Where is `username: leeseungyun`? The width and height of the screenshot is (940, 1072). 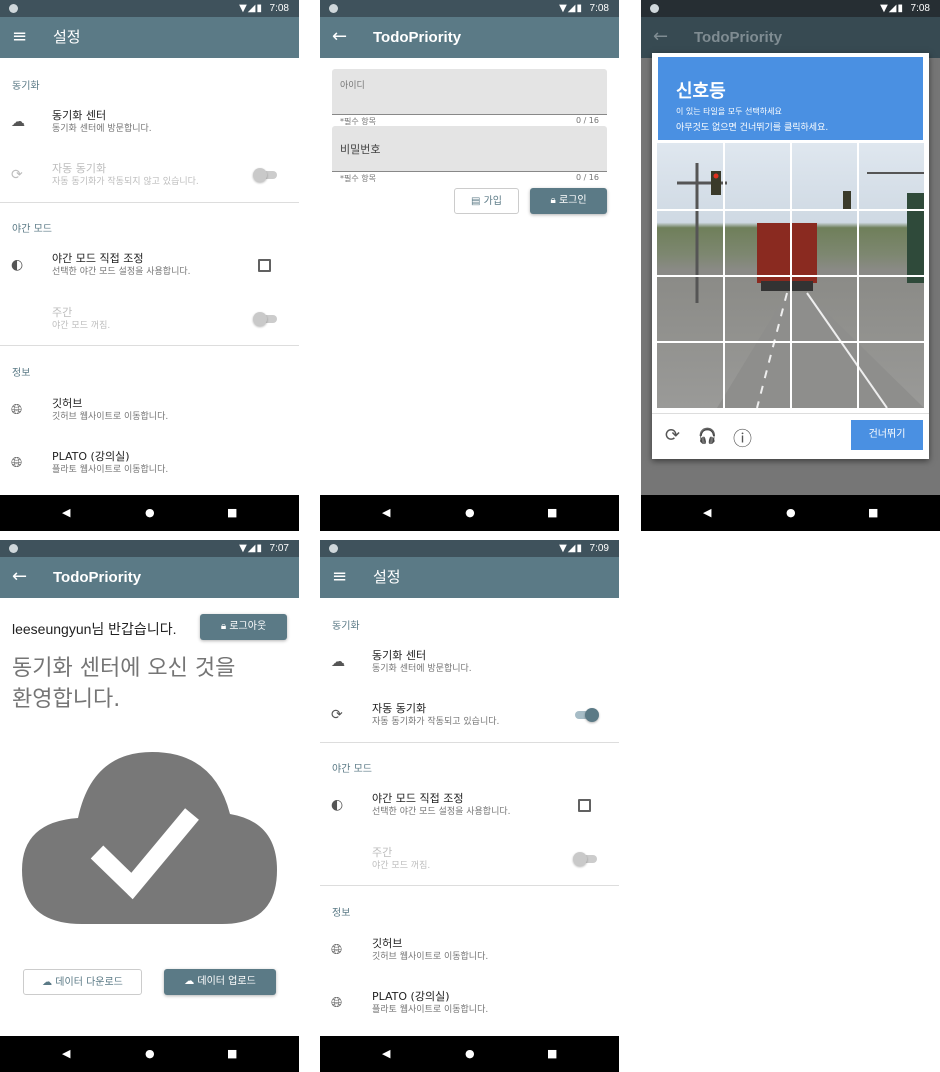 username: leeseungyun is located at coordinates (52, 629).